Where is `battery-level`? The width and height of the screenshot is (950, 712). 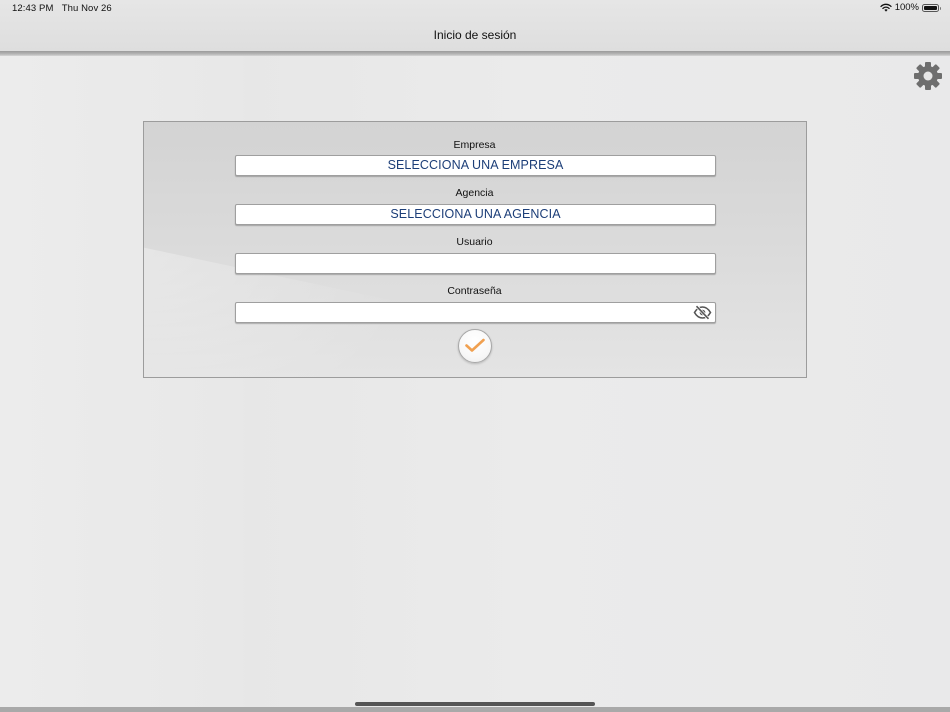
battery-level is located at coordinates (930, 7).